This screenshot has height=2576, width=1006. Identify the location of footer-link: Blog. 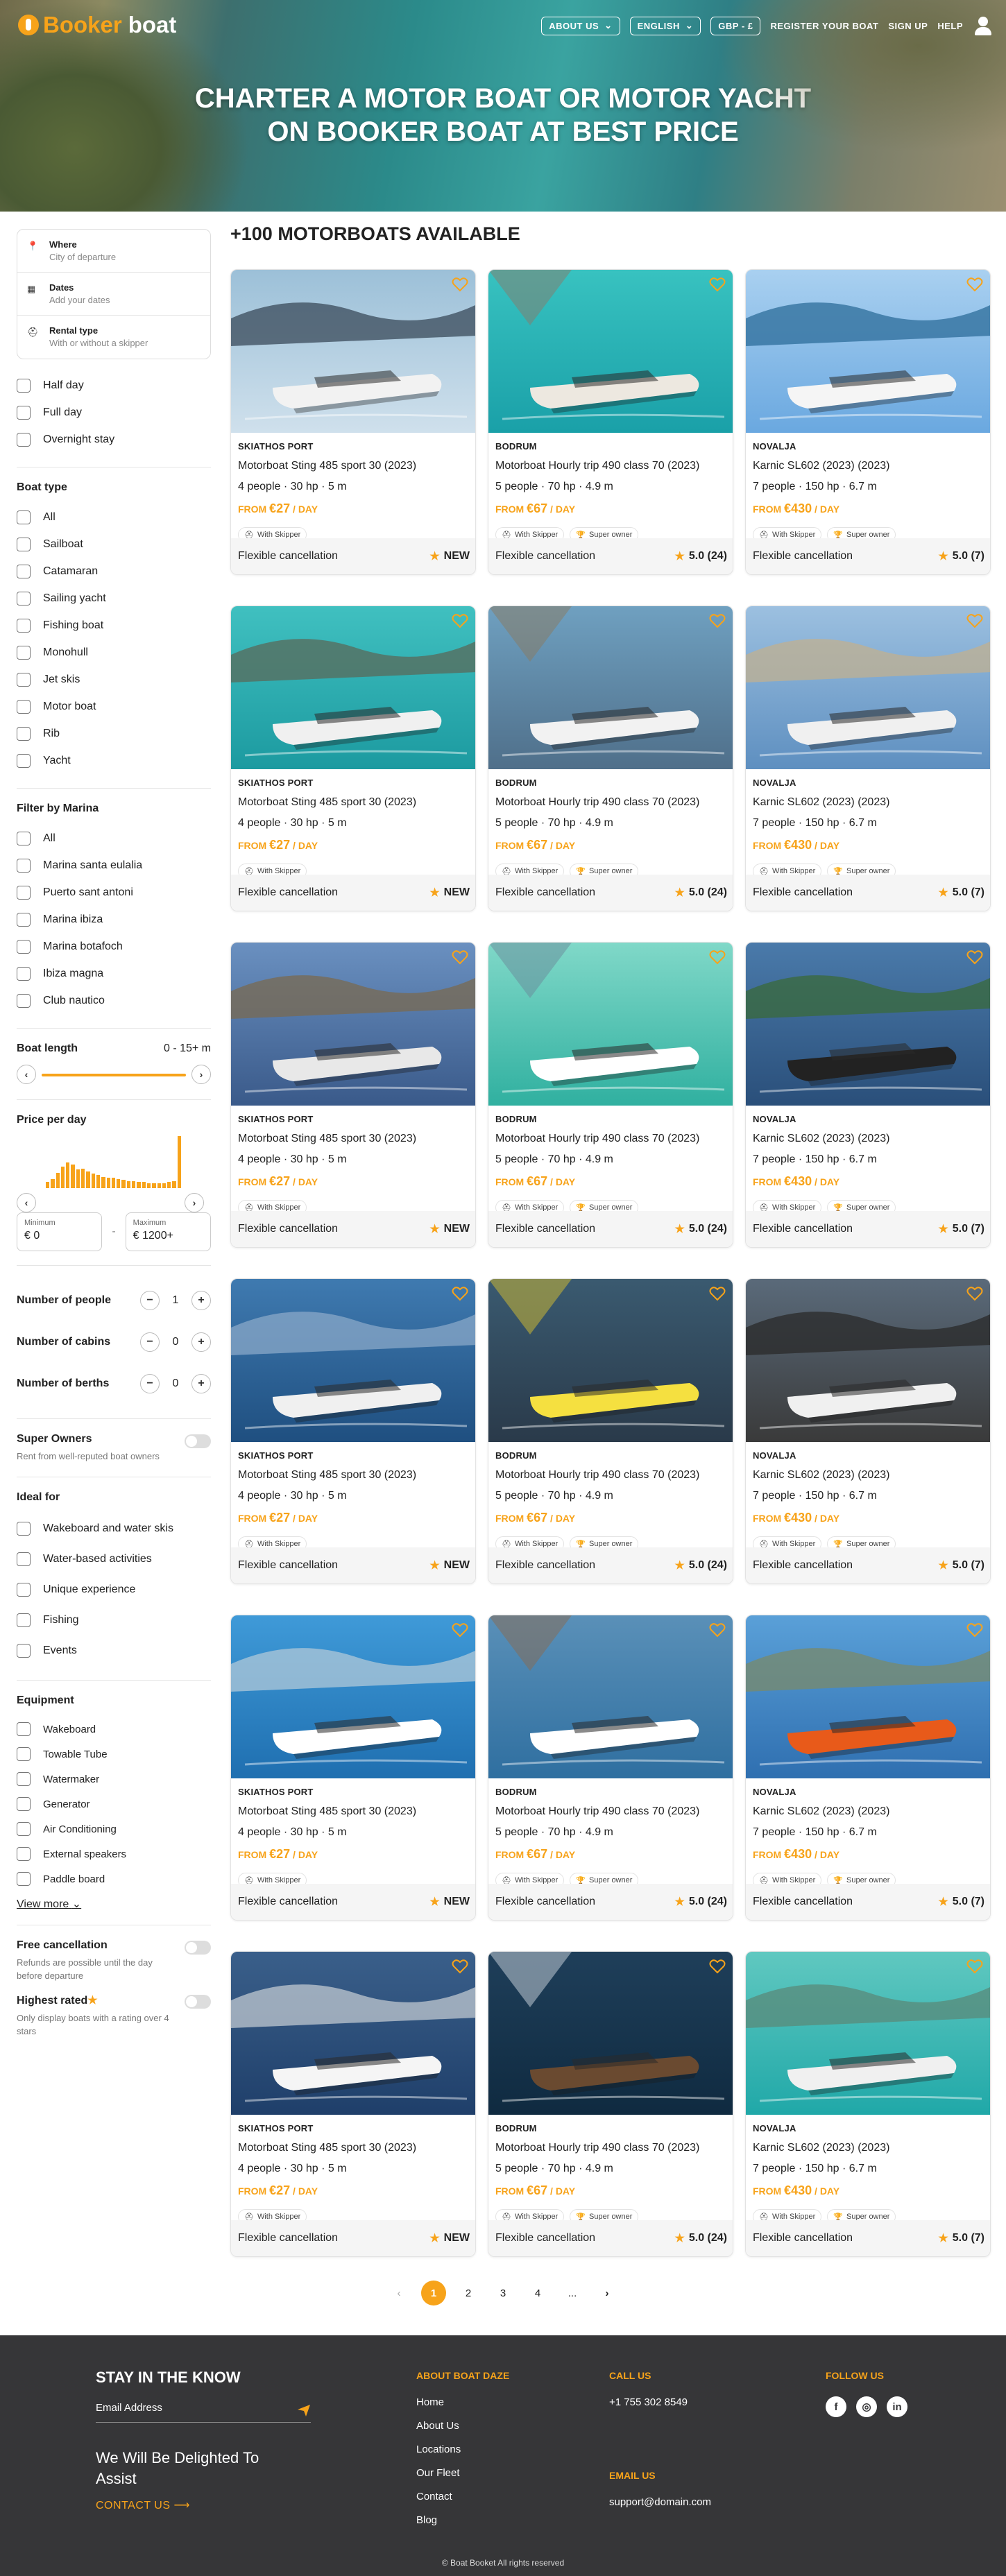
(462, 2526).